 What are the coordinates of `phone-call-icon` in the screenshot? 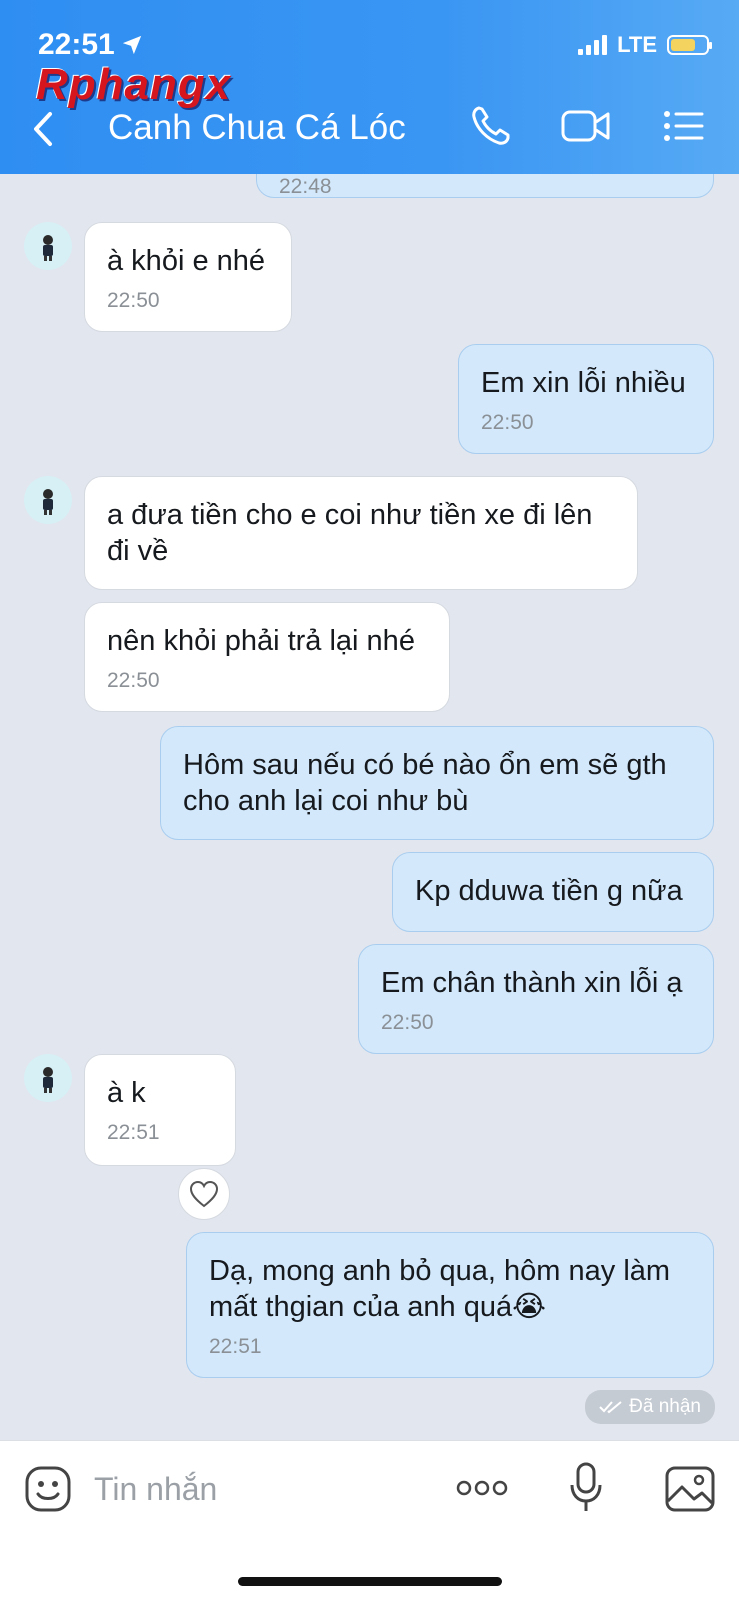 It's located at (491, 126).